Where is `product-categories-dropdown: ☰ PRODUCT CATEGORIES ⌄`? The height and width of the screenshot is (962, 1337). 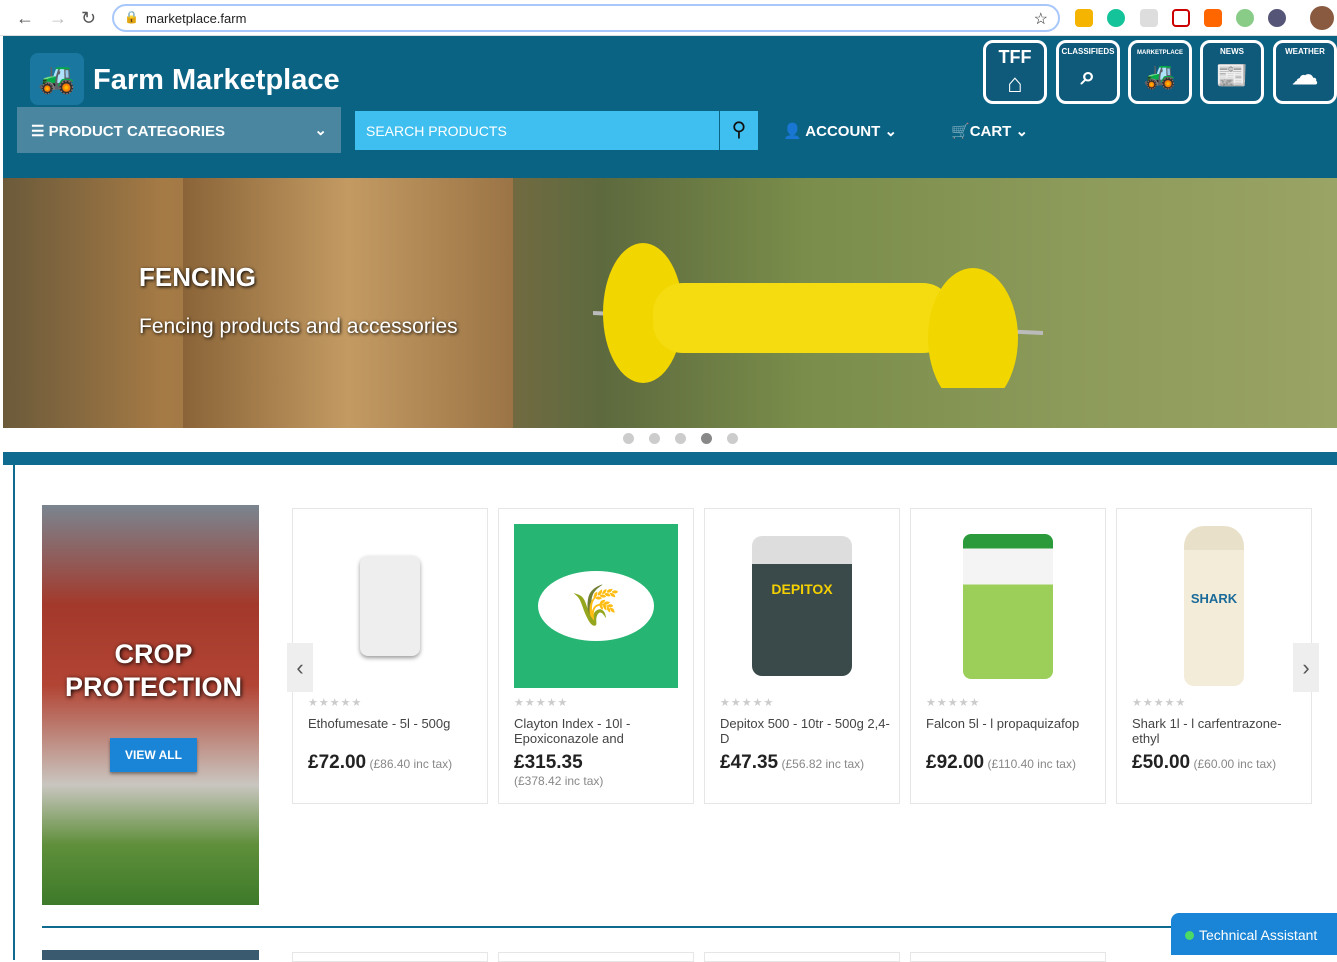 product-categories-dropdown: ☰ PRODUCT CATEGORIES ⌄ is located at coordinates (179, 130).